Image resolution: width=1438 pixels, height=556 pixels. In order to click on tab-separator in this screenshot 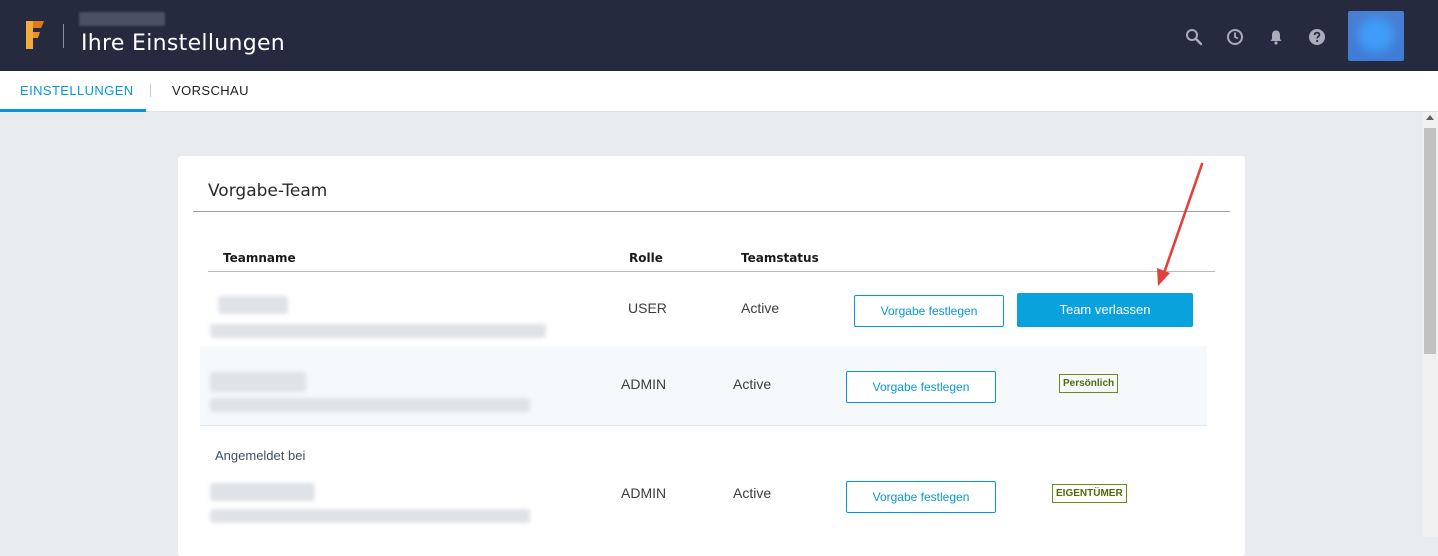, I will do `click(150, 90)`.